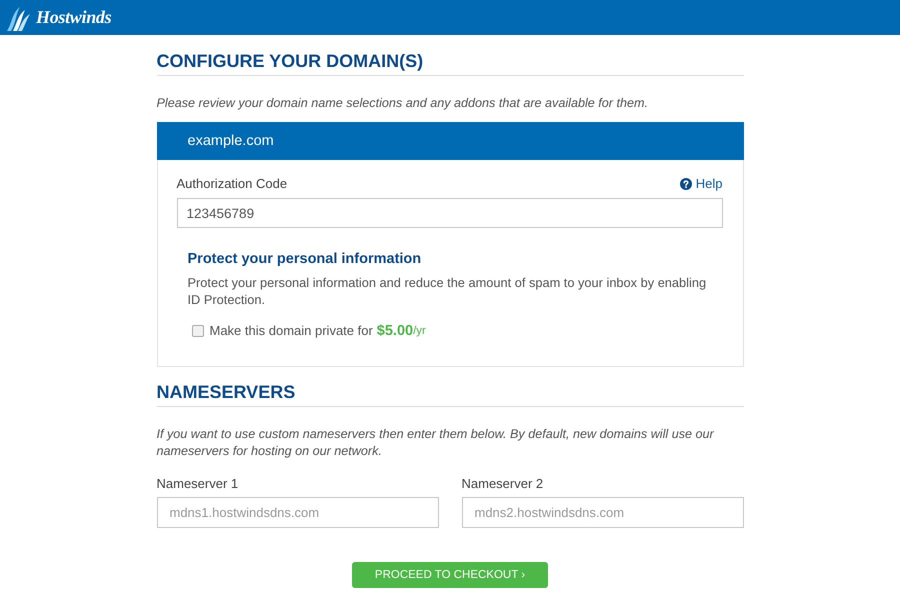 This screenshot has height=609, width=900. I want to click on nameserver-label: Nameserver 2, so click(503, 484).